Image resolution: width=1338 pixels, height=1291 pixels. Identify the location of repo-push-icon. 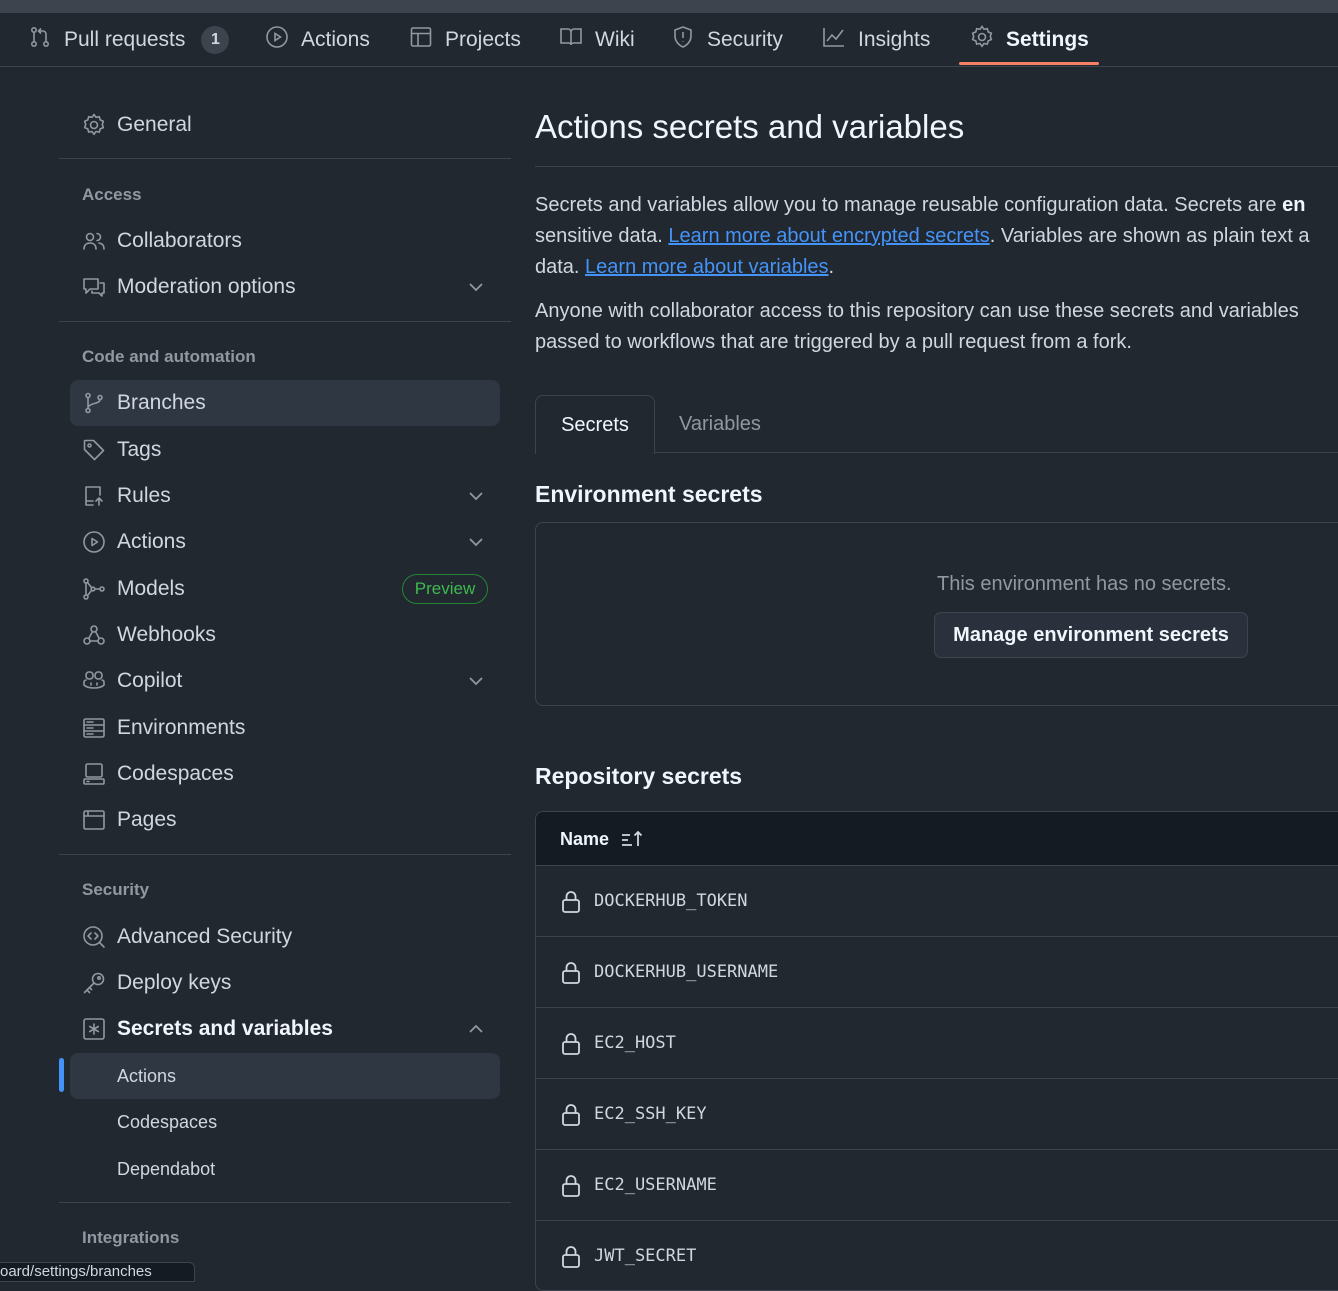
(94, 496).